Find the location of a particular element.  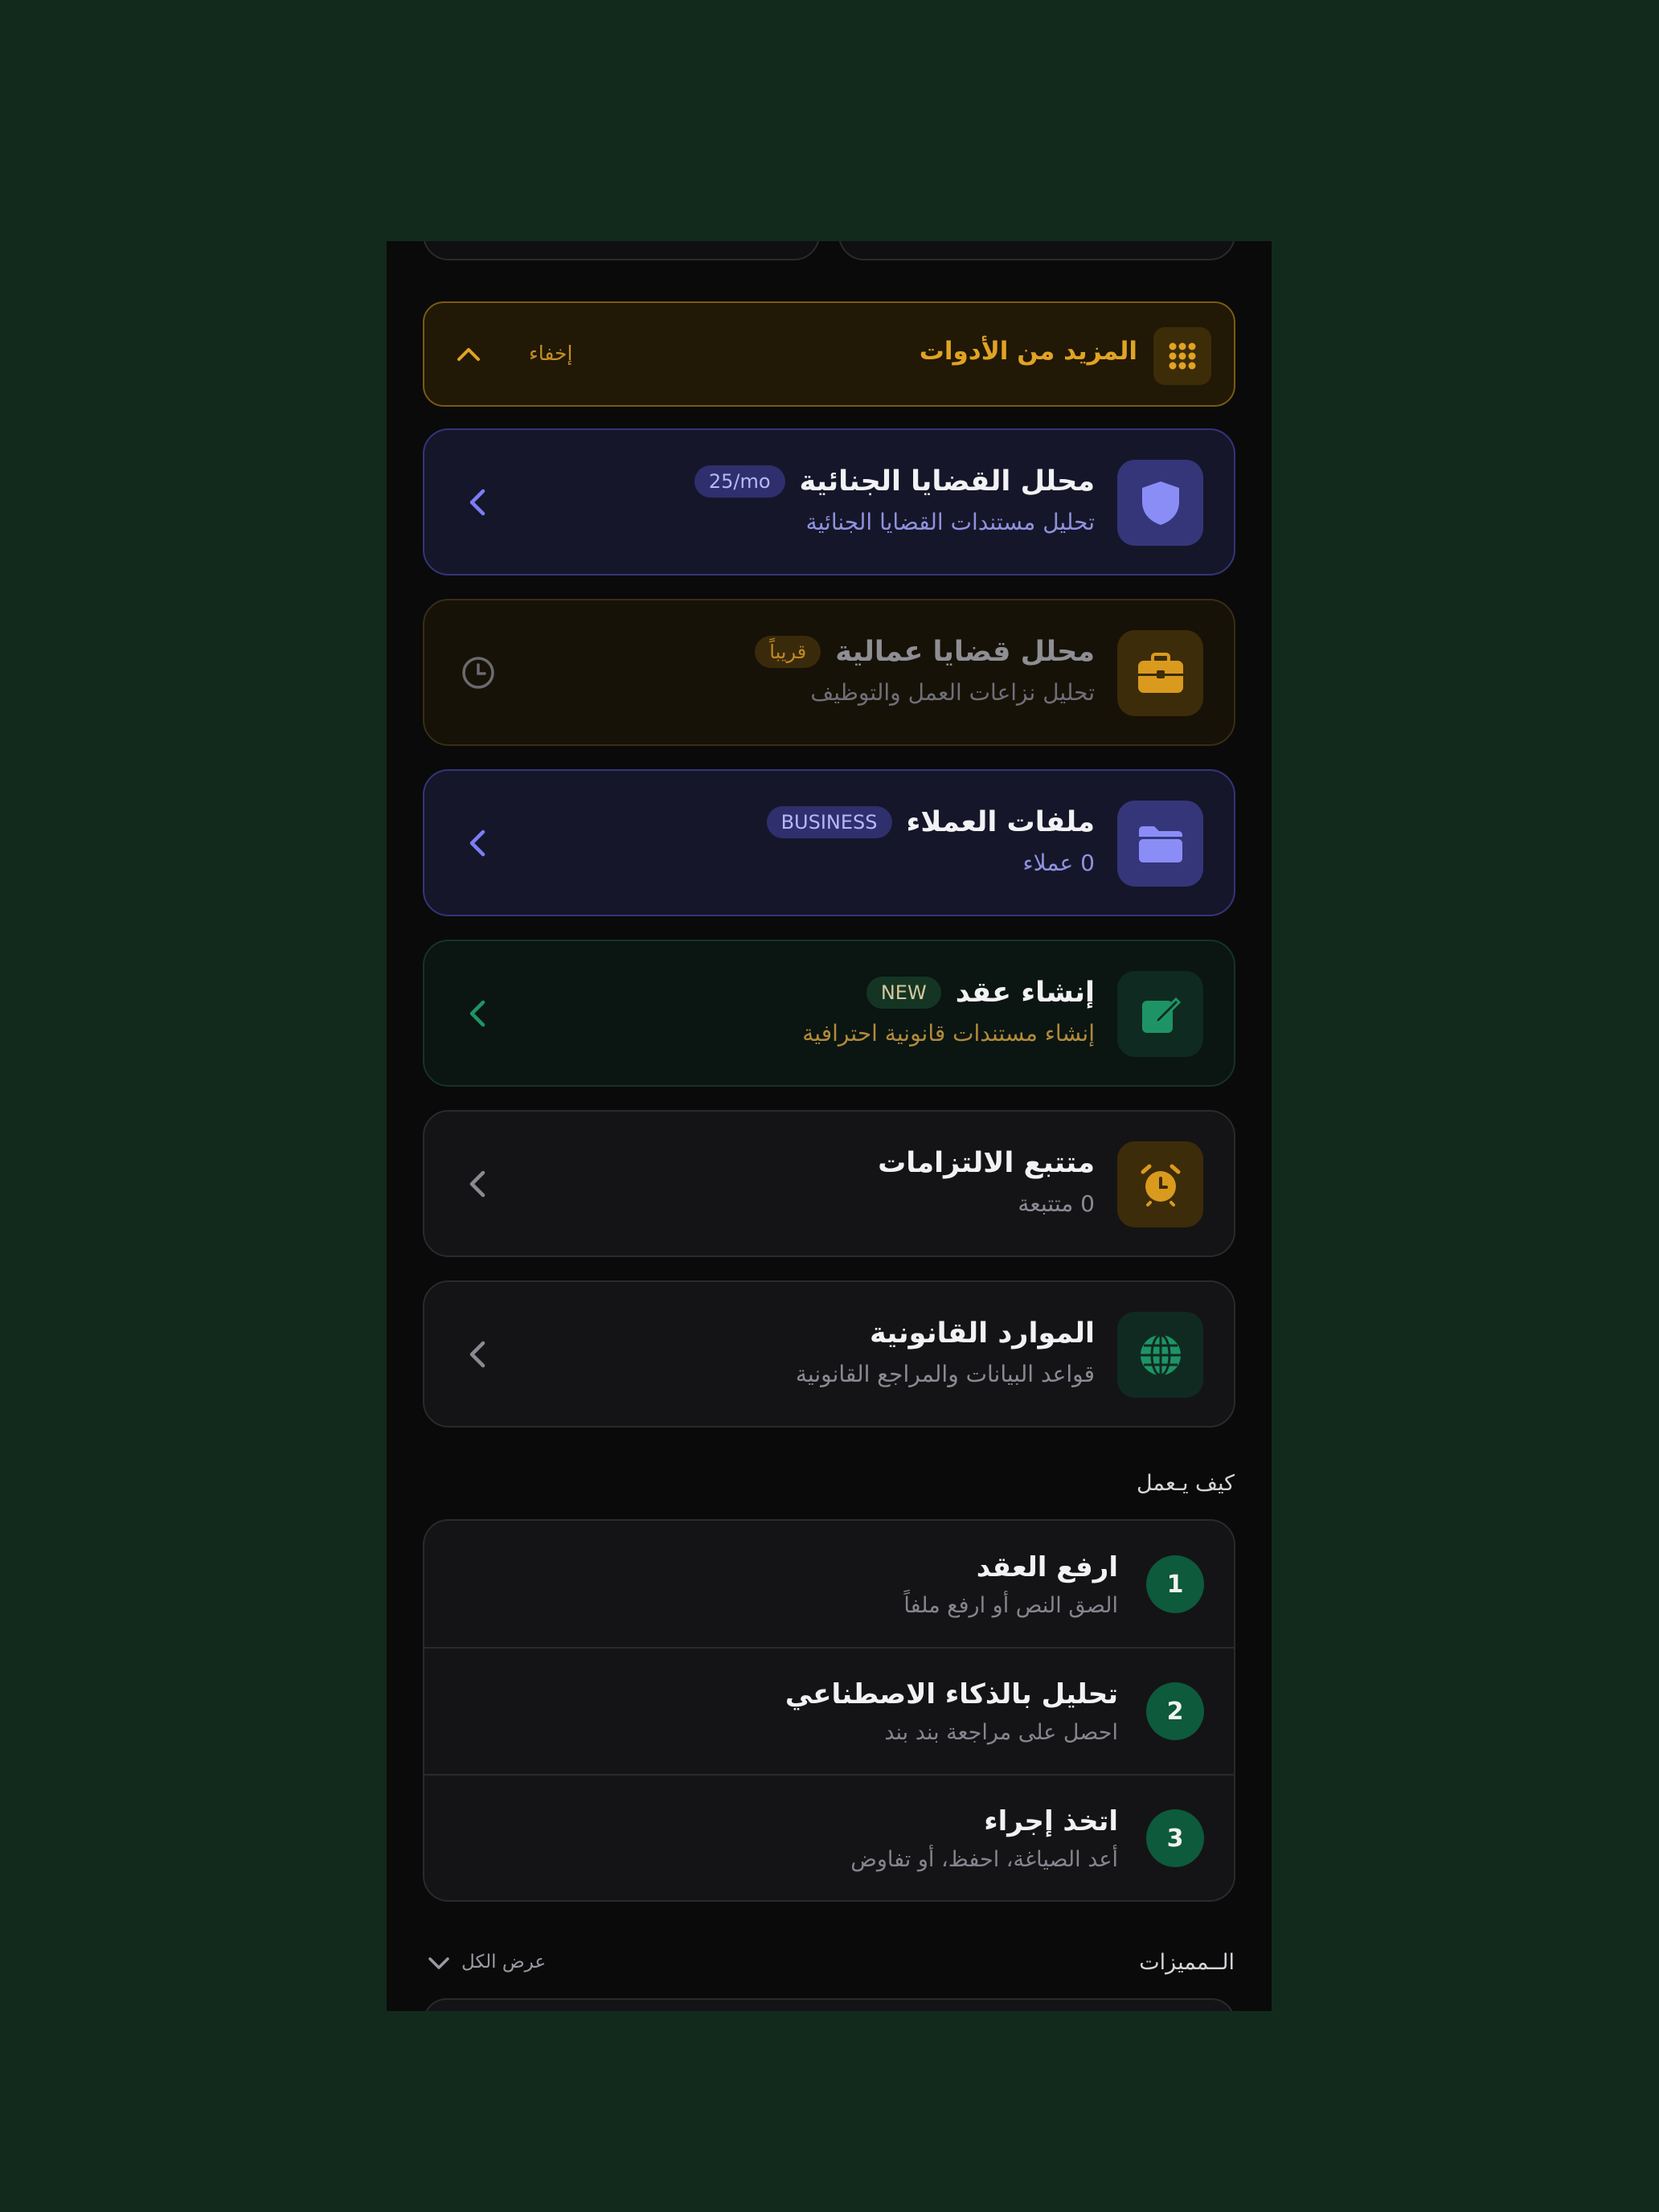

tool-title: محلل القضايا الجنائية is located at coordinates (947, 481).